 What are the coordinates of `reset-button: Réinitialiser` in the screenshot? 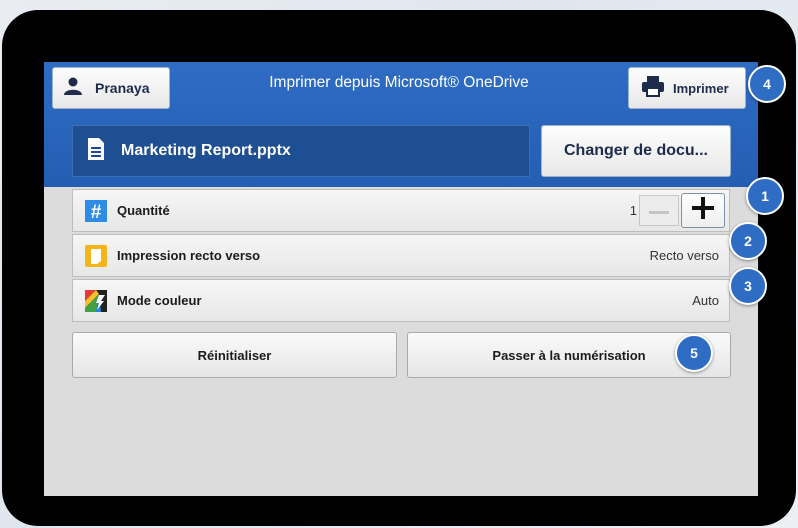 It's located at (234, 355).